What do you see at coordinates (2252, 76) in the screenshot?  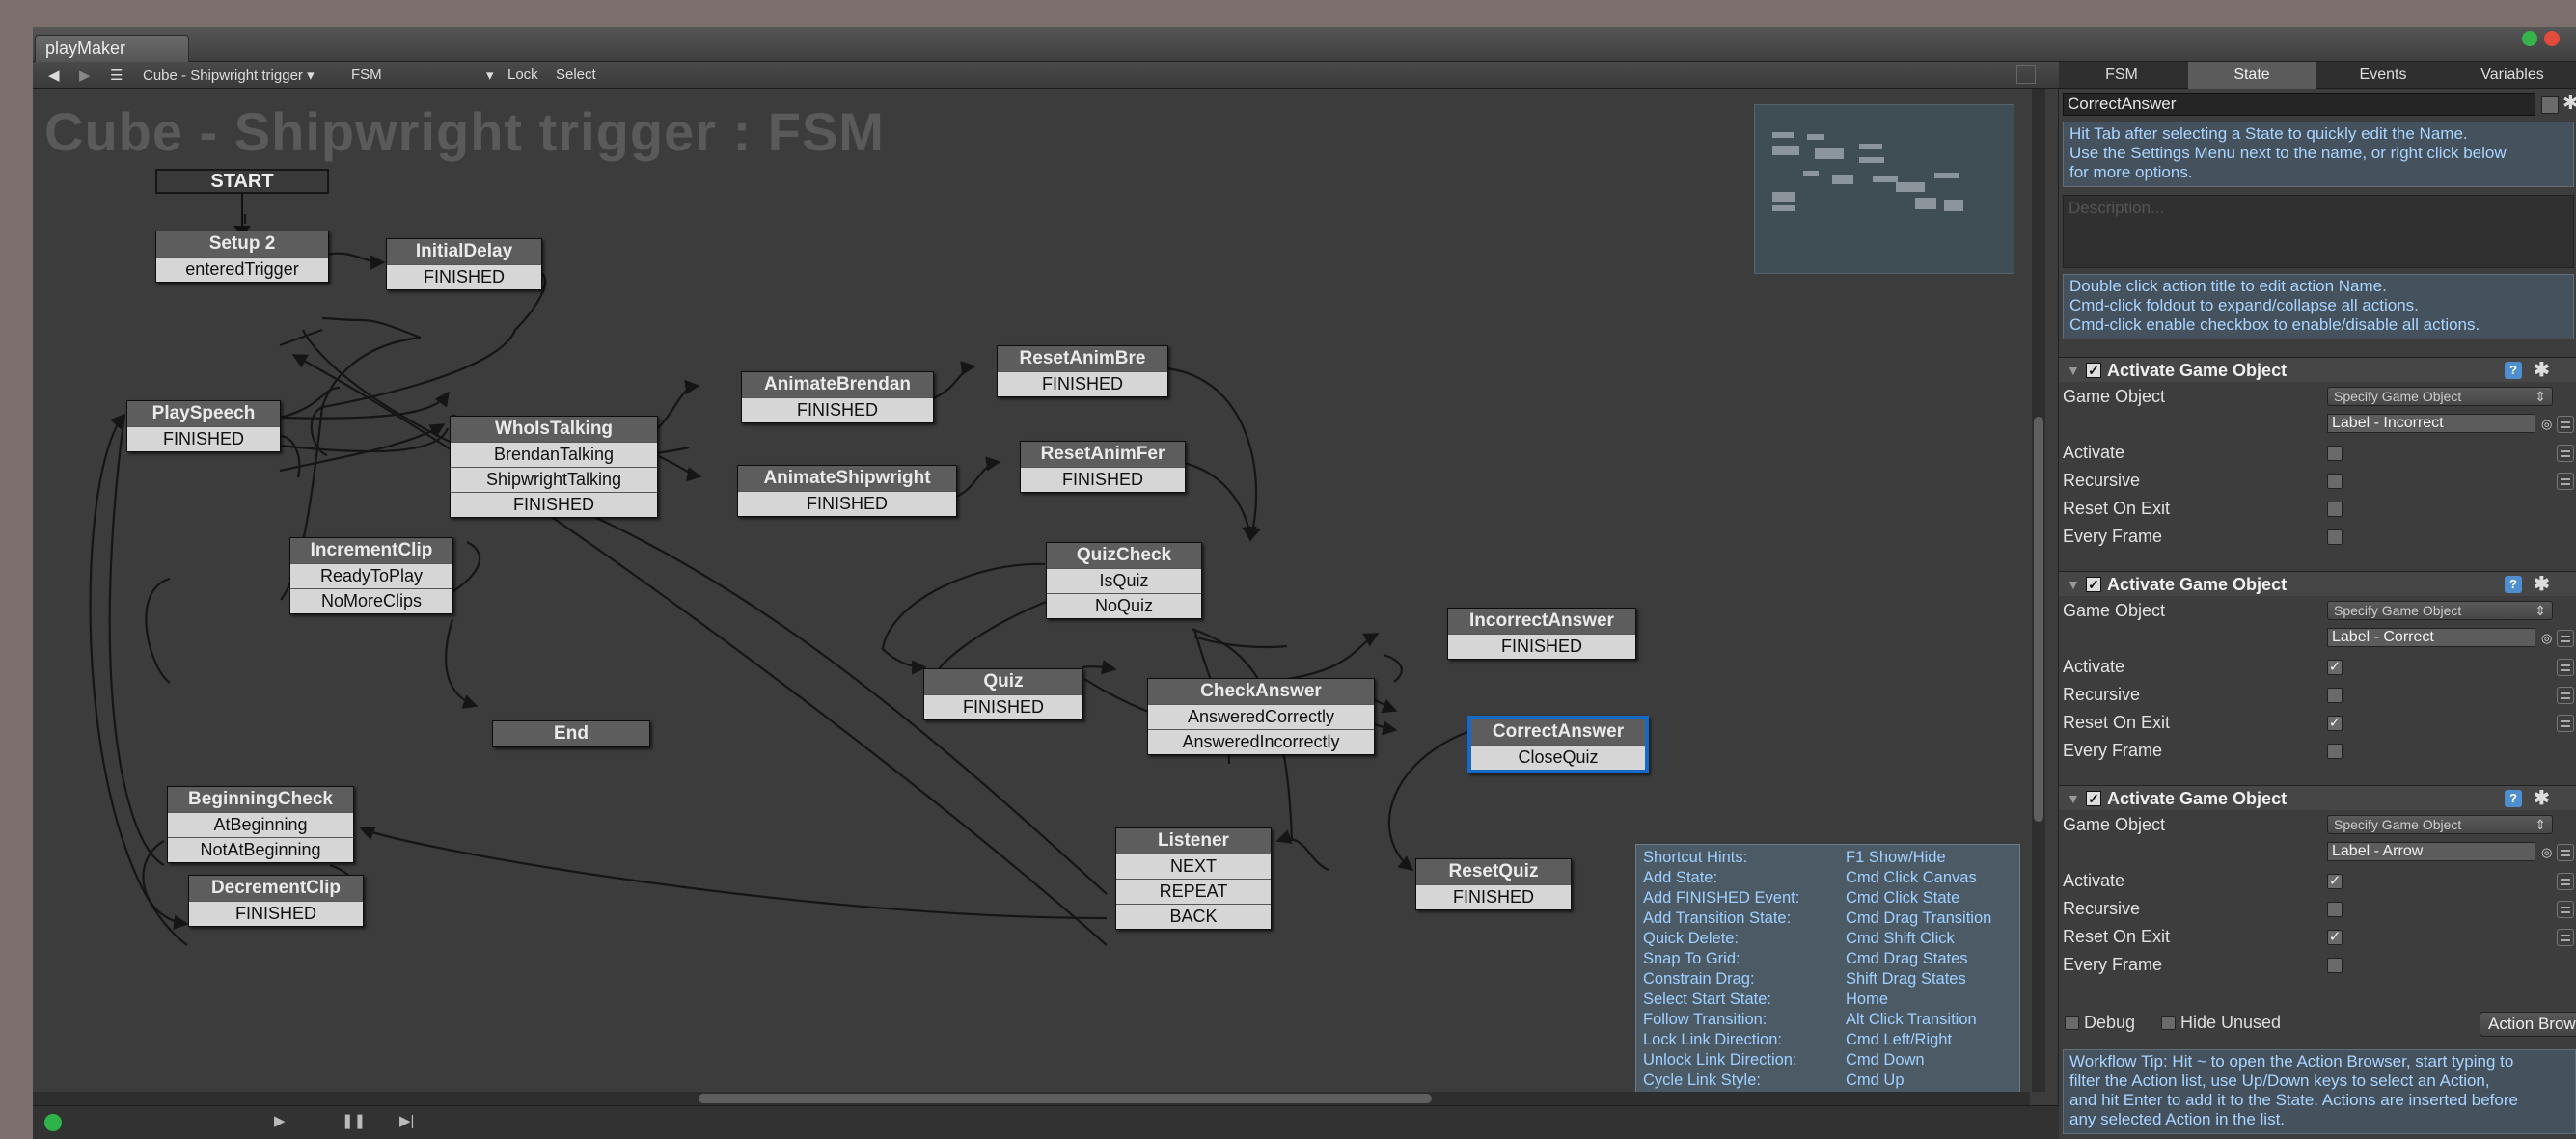 I see `tab-state: State` at bounding box center [2252, 76].